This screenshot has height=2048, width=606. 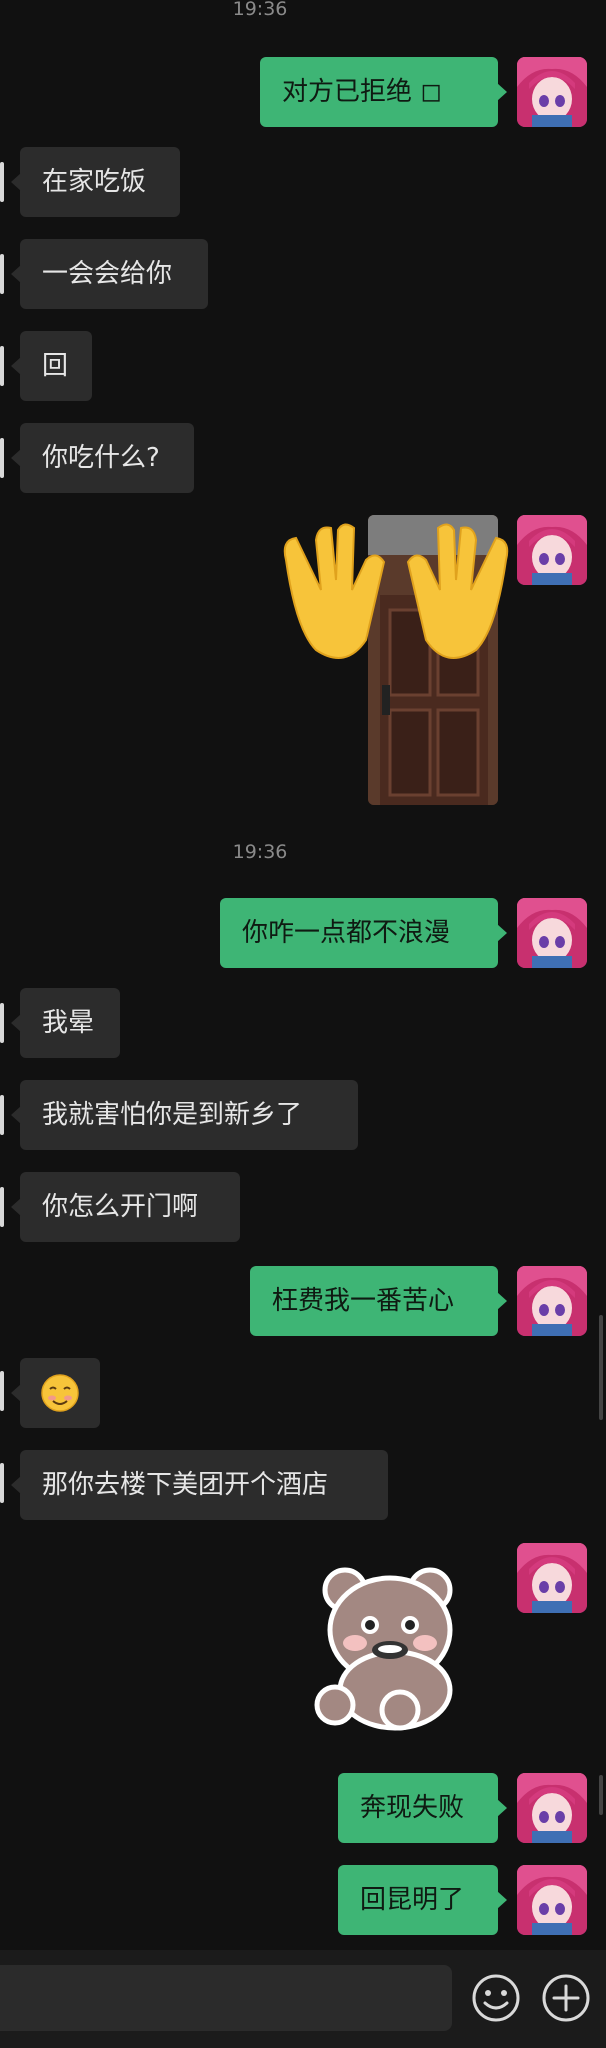 I want to click on message-input, so click(x=226, y=1998).